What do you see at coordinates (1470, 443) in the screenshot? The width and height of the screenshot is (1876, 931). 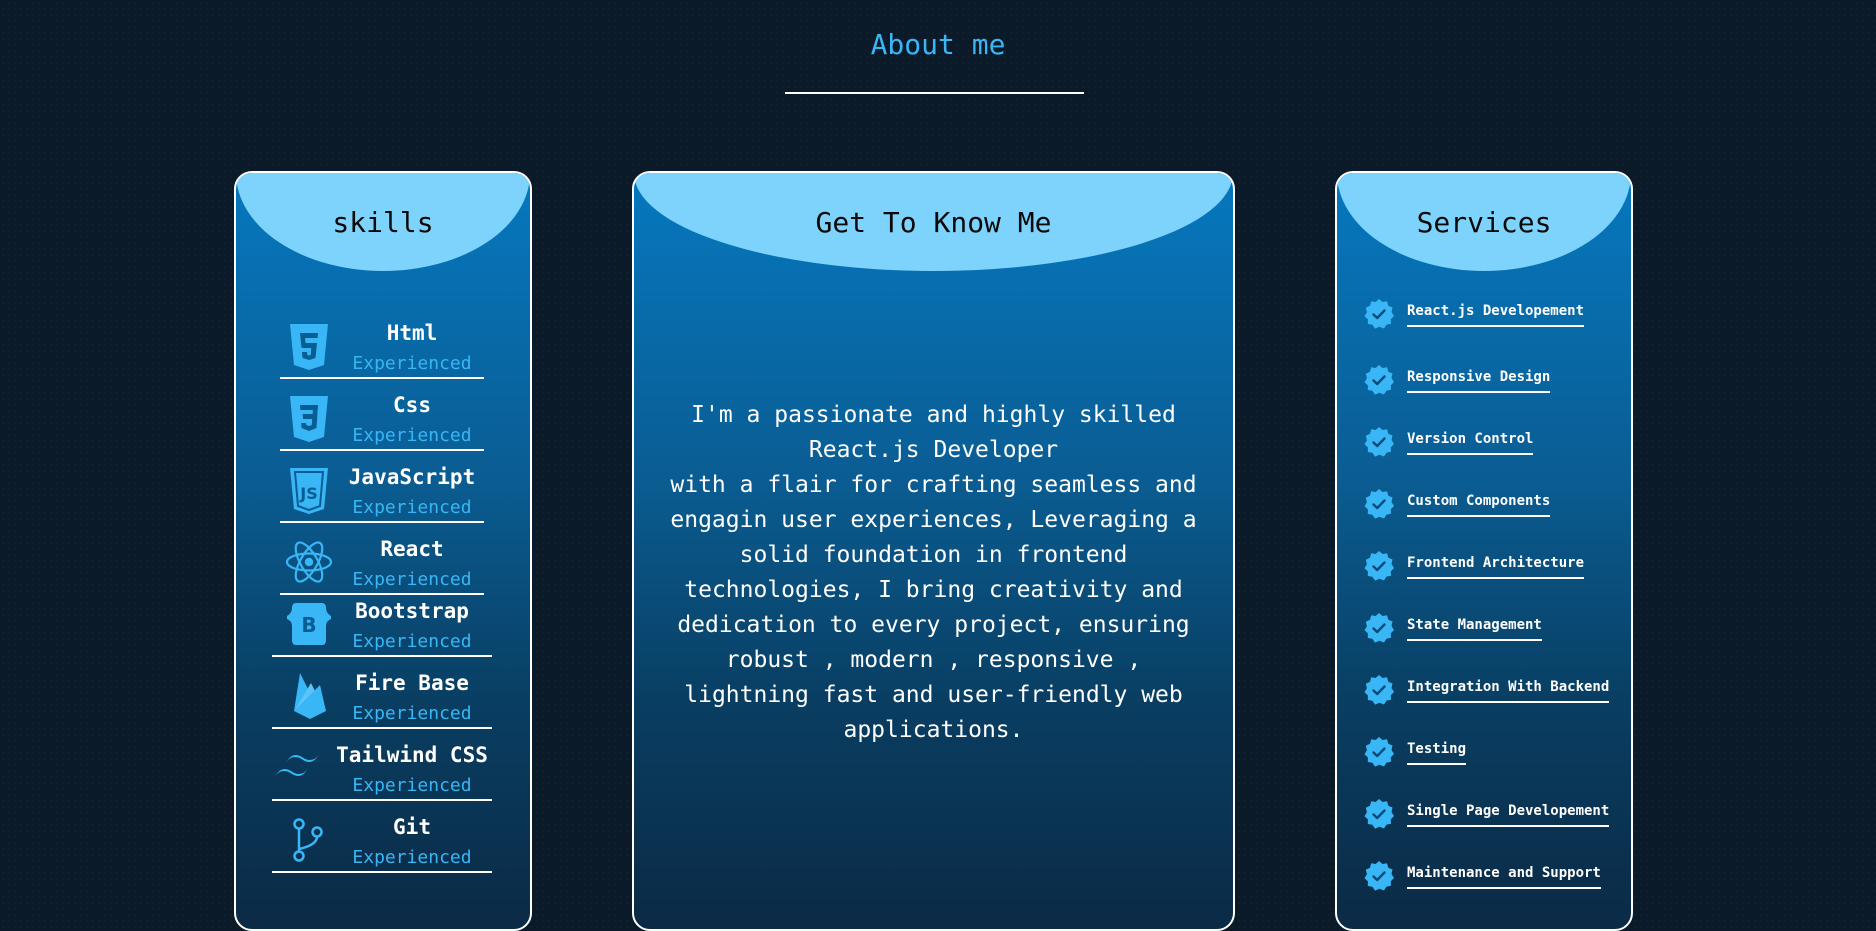 I see `service-label: Version Control` at bounding box center [1470, 443].